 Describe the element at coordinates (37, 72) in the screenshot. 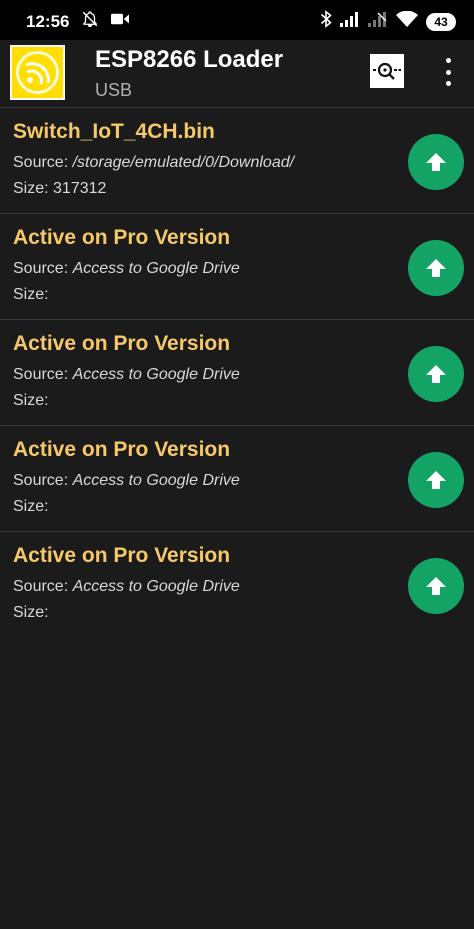

I see `app-logo` at that location.